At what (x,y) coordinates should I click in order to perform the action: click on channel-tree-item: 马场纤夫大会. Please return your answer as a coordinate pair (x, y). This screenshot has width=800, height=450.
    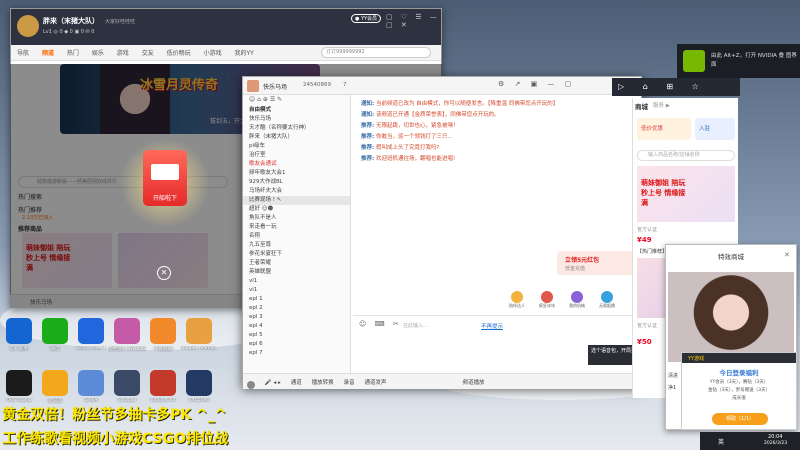
    Looking at the image, I should click on (296, 191).